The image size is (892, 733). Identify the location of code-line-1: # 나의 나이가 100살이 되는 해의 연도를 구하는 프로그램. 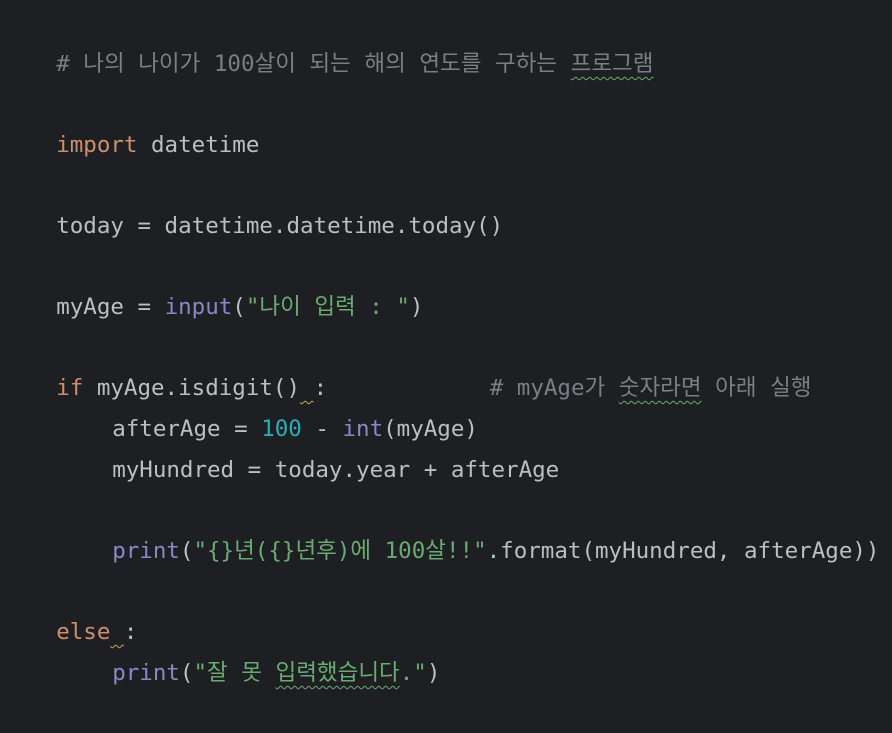
(327, 40).